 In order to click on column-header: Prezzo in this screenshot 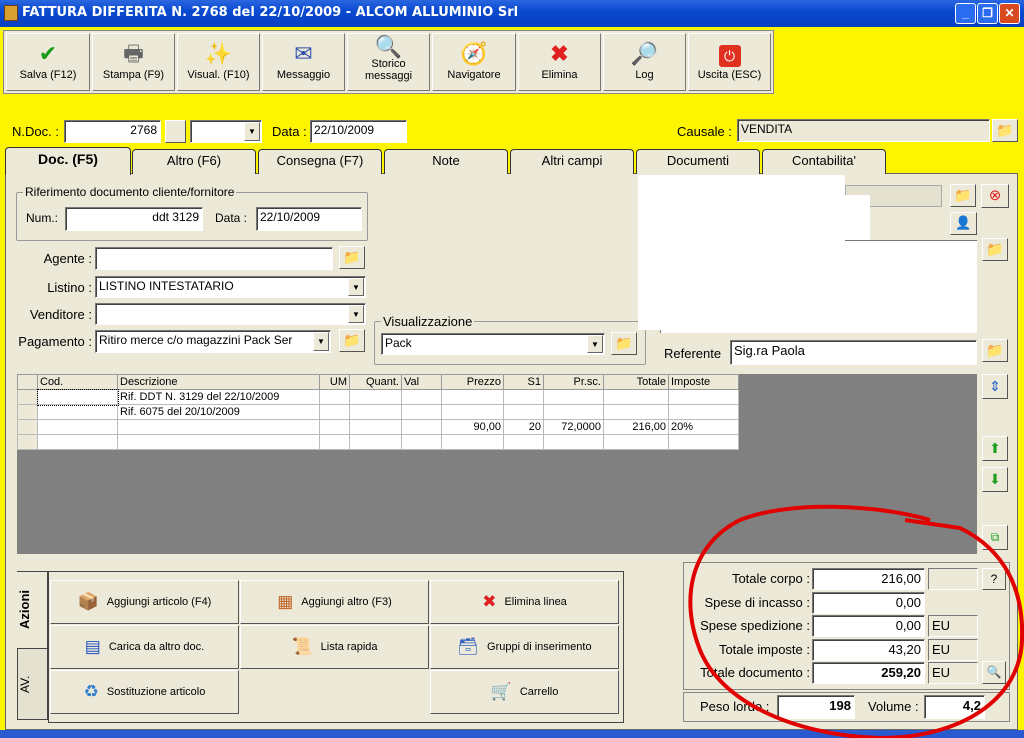, I will do `click(472, 382)`.